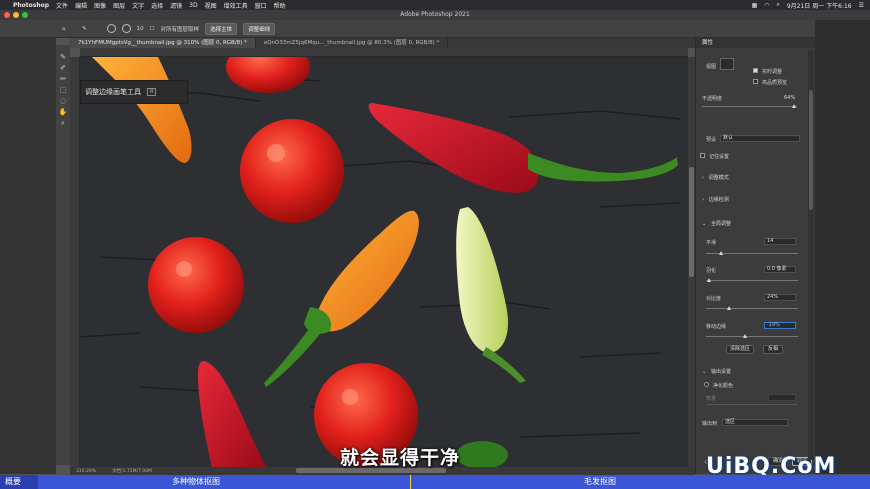 The width and height of the screenshot is (870, 489). I want to click on lasso-icon: ◌, so click(63, 101).